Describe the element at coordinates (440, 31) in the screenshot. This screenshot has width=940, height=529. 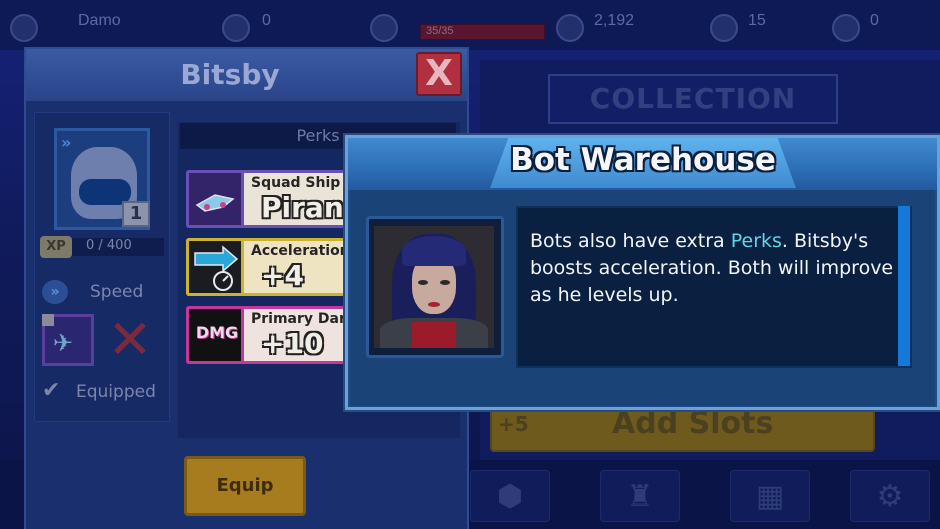
I see `hp-text: 35/35` at that location.